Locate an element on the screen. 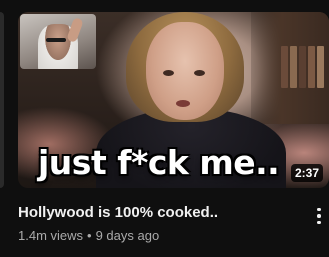 This screenshot has height=257, width=329. background-bookshelf is located at coordinates (290, 68).